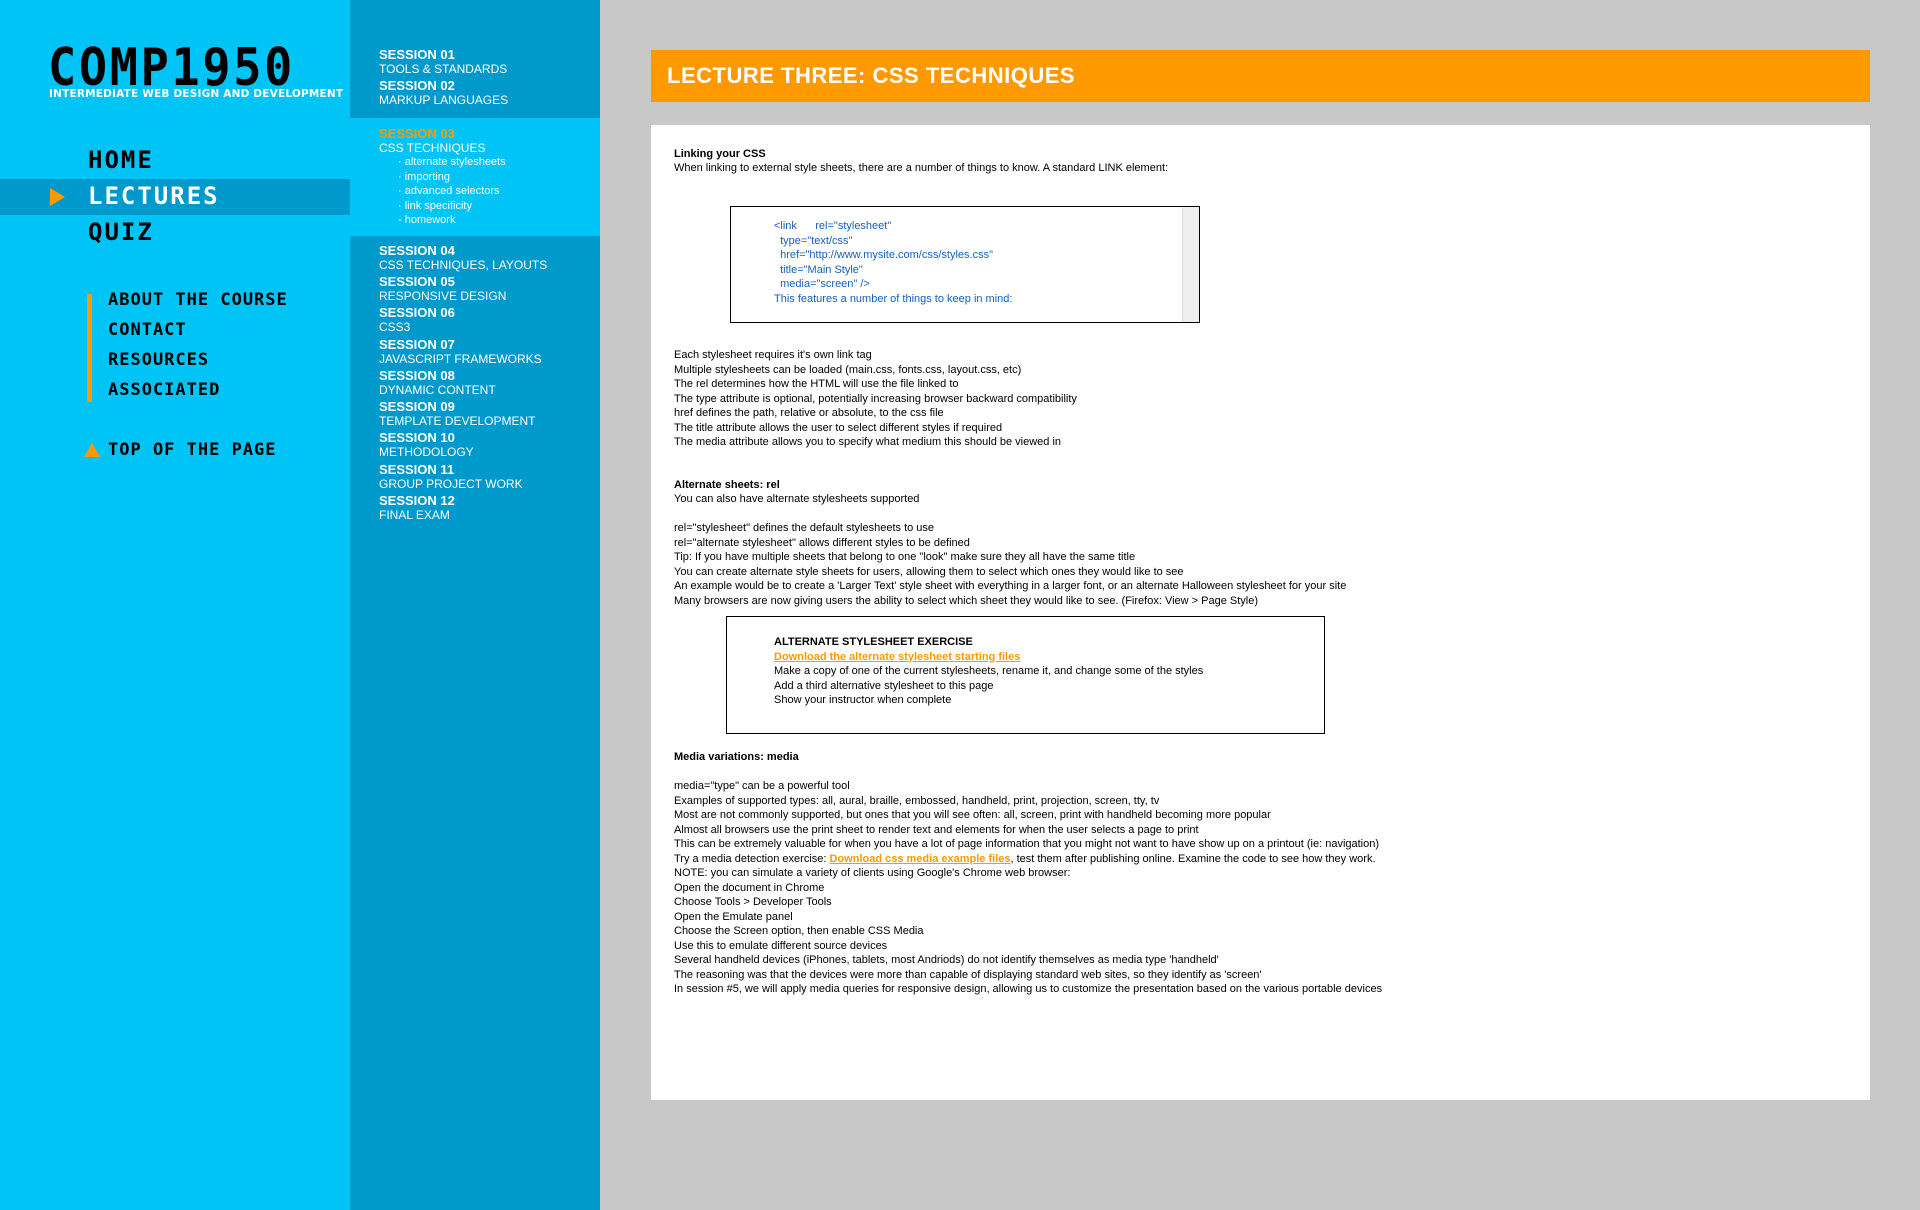 The height and width of the screenshot is (1210, 1920). I want to click on subtopic-advanced-selectors: · advanced selectors, so click(452, 191).